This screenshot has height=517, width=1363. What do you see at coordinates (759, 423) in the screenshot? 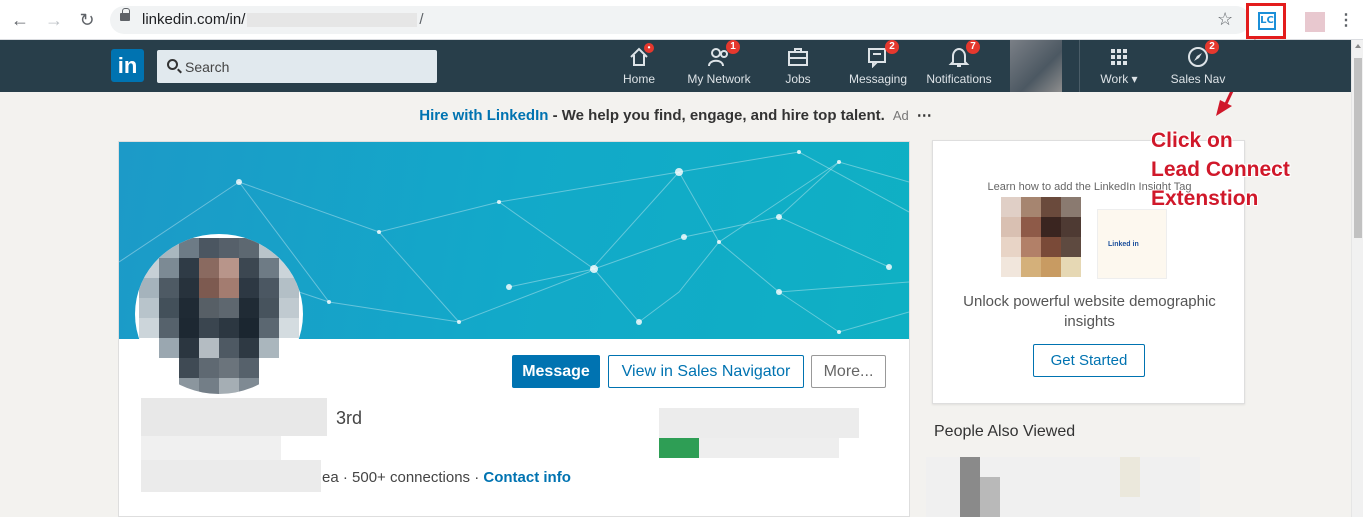
I see `redacted-company` at bounding box center [759, 423].